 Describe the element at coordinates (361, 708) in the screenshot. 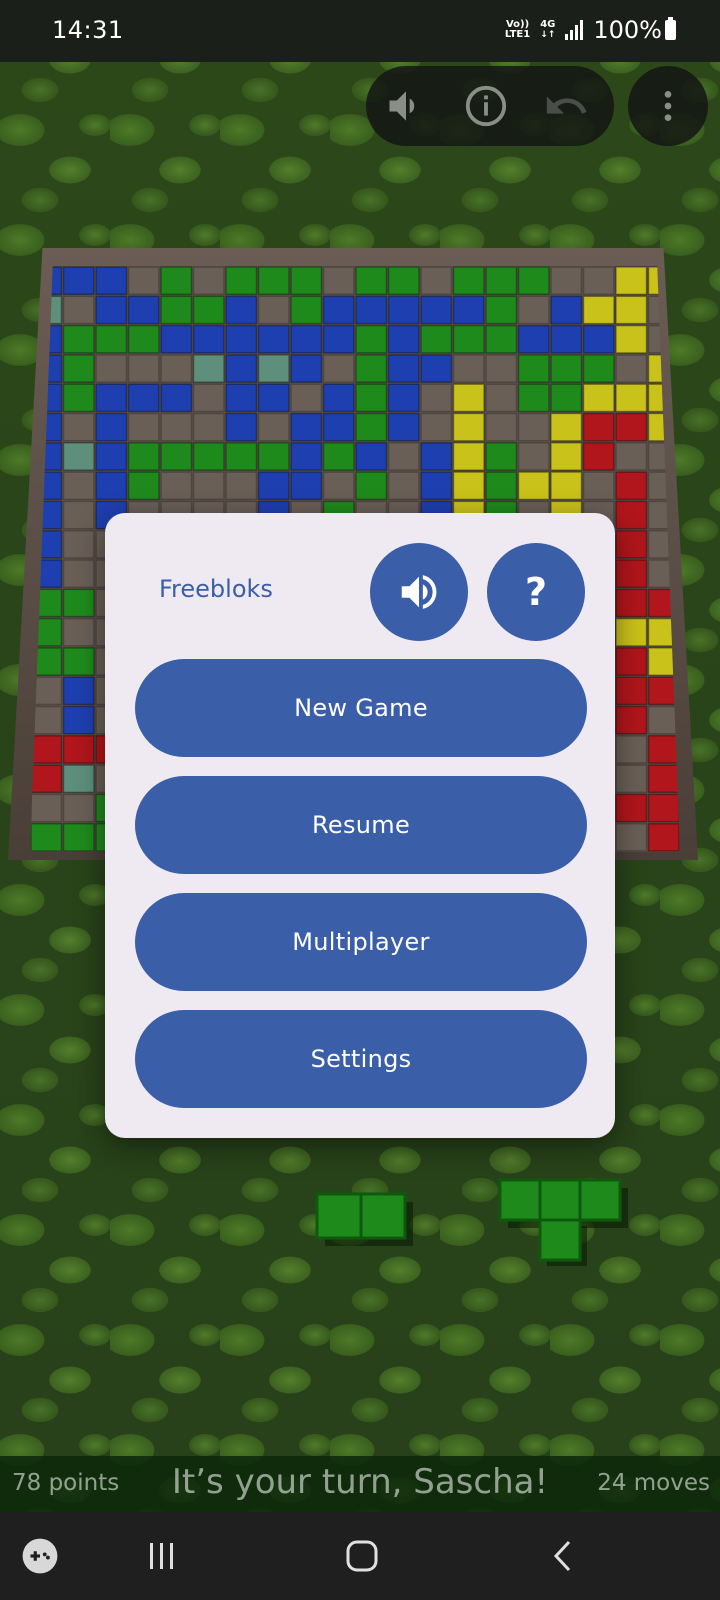

I see `new-game-button: New Game` at that location.